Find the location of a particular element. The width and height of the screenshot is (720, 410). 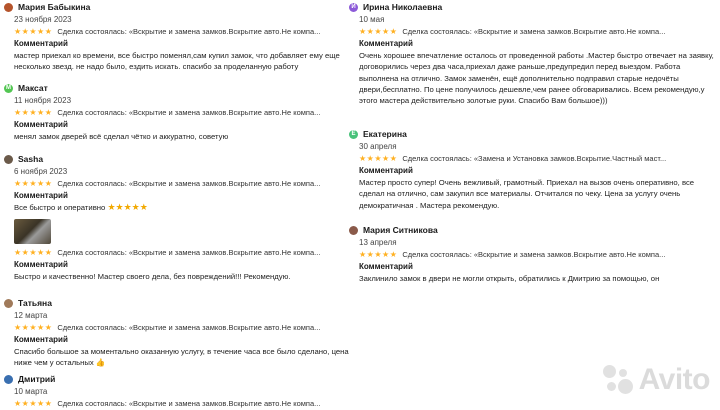

avito-watermark: Avito is located at coordinates (656, 380).